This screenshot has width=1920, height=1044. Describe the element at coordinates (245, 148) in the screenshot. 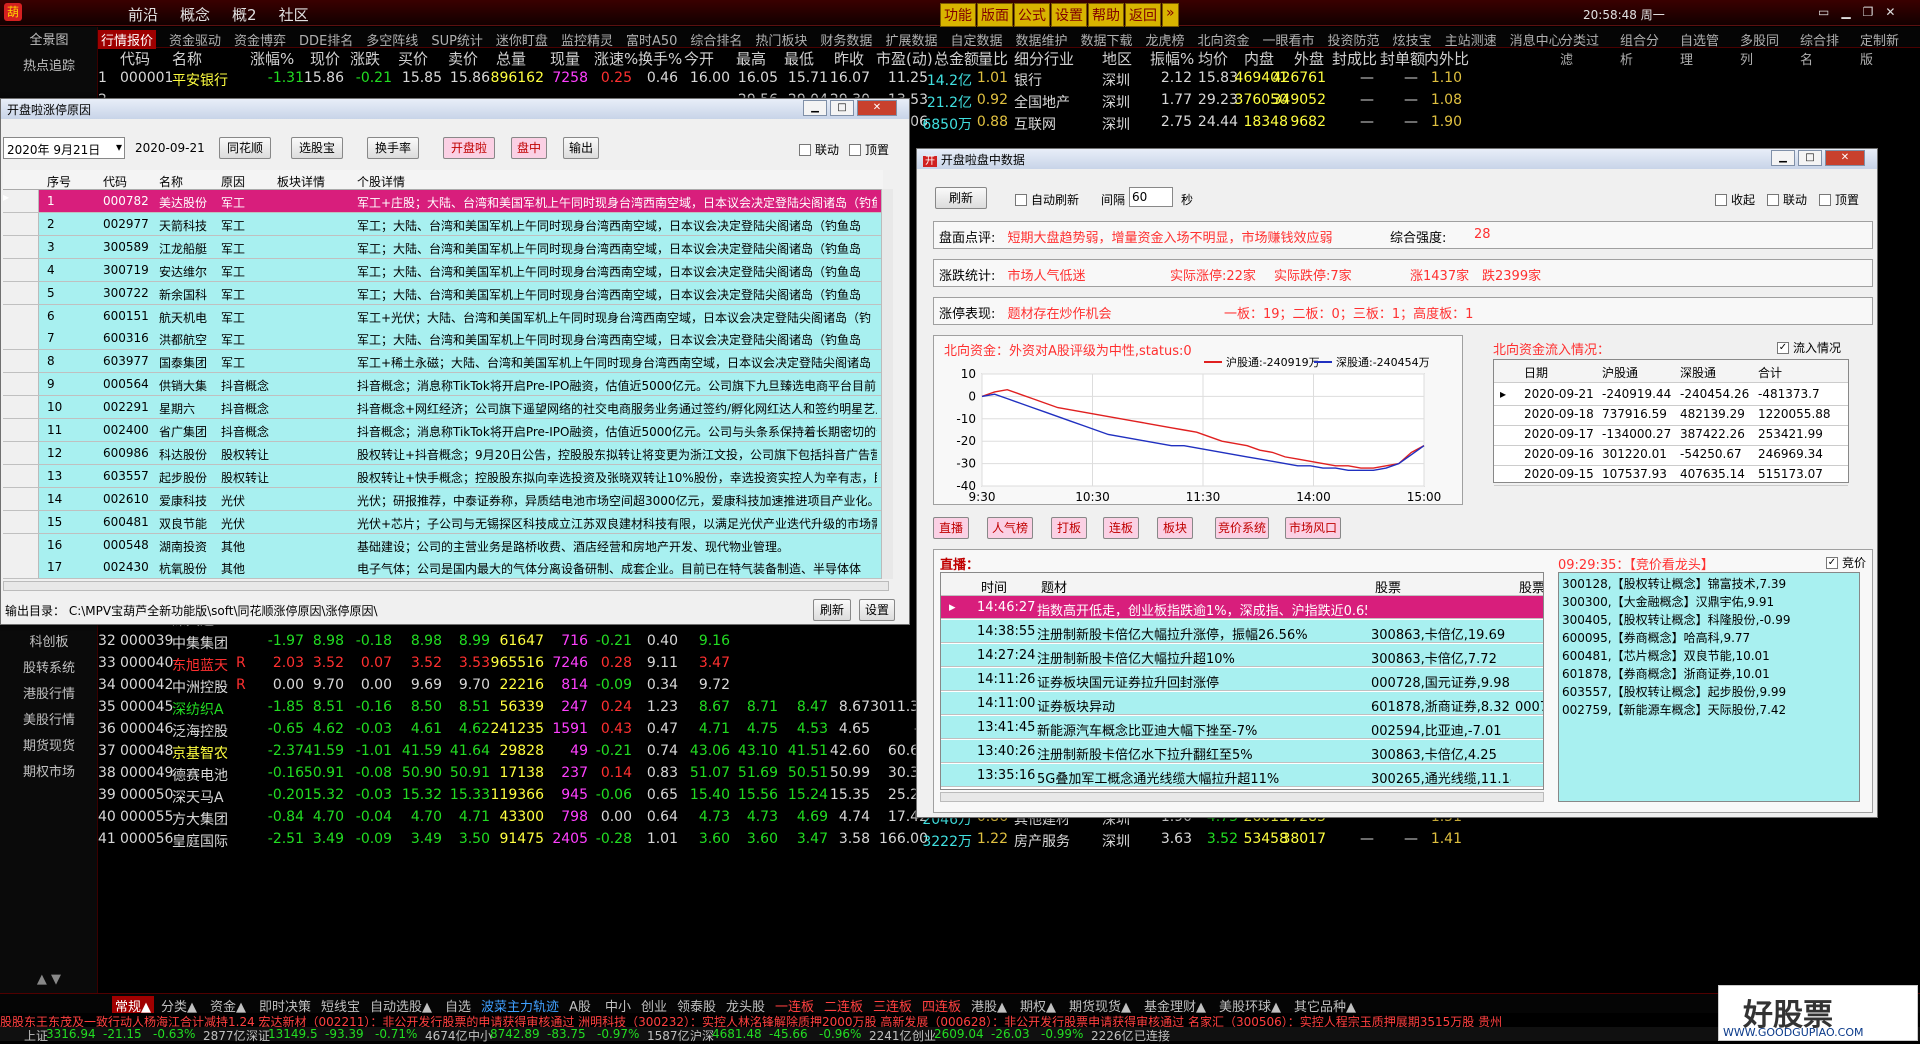

I see `ths-button: 同花顺` at that location.